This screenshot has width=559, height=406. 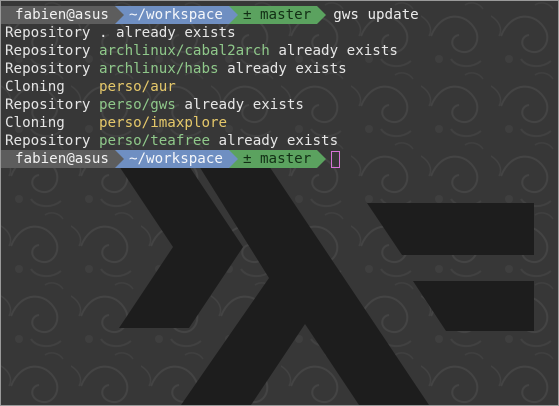 What do you see at coordinates (184, 51) in the screenshot?
I see `output-repo-name: archlinux/cabal2arch` at bounding box center [184, 51].